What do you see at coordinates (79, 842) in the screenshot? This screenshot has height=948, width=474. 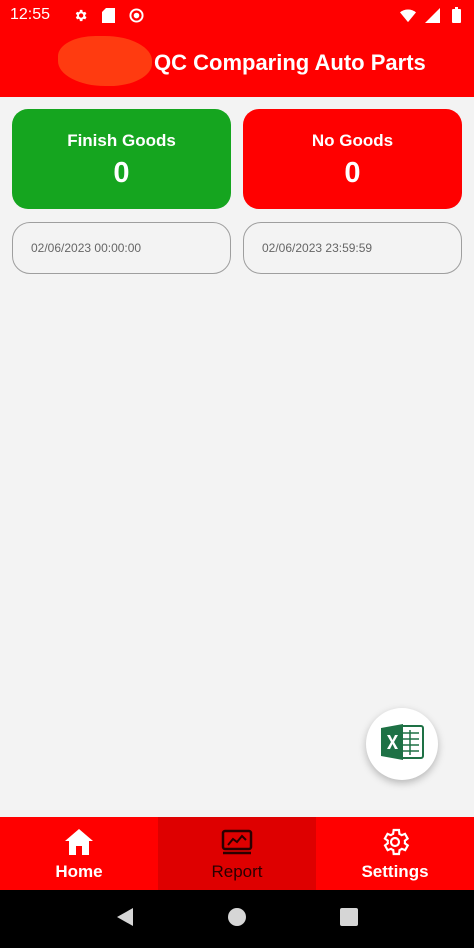 I see `home-icon` at bounding box center [79, 842].